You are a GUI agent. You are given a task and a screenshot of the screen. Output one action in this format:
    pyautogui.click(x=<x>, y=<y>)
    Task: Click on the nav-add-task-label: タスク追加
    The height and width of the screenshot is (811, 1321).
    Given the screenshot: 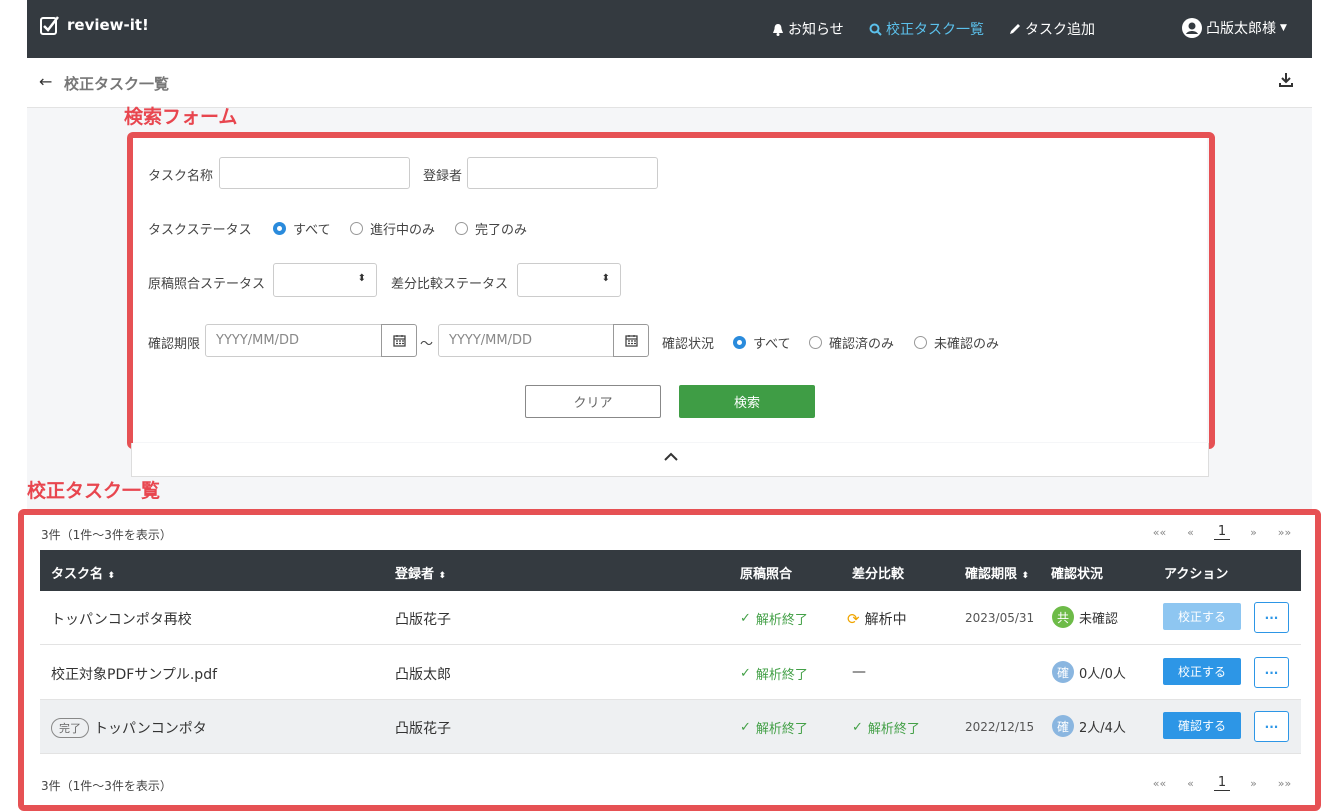 What is the action you would take?
    pyautogui.click(x=1060, y=30)
    